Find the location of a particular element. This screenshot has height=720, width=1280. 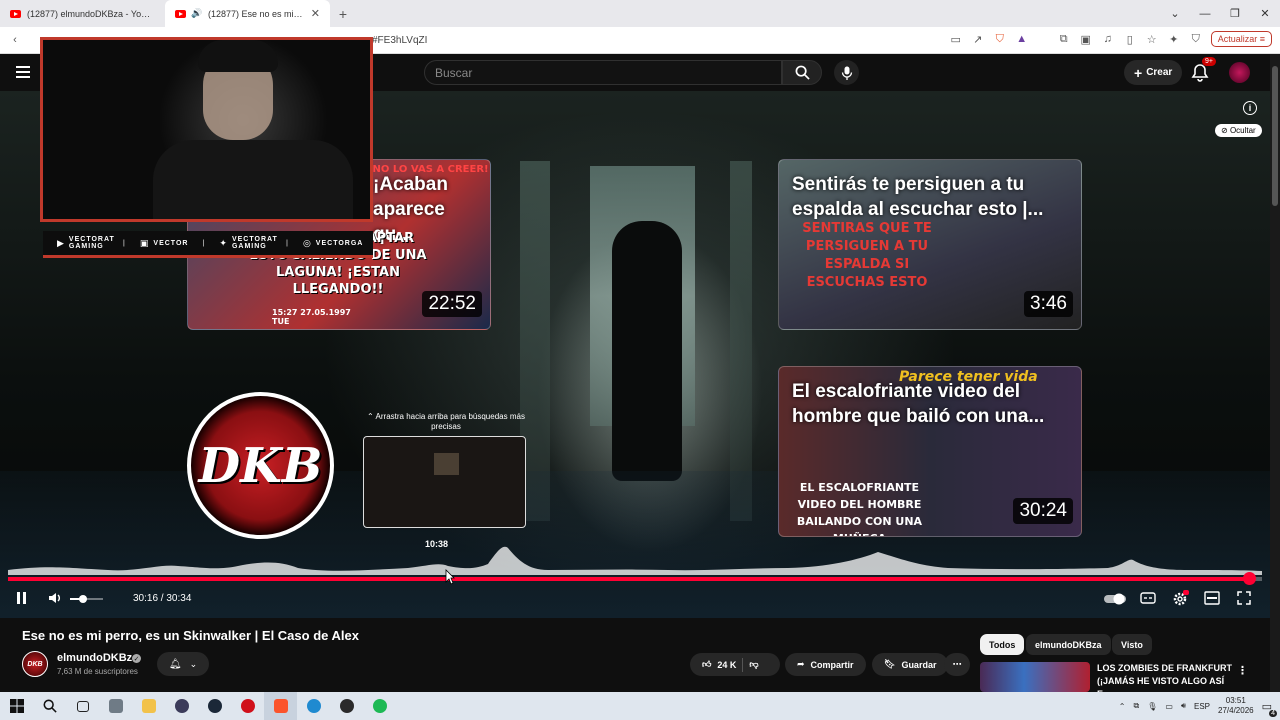

clock-date: 27/4/2026 is located at coordinates (1236, 710).